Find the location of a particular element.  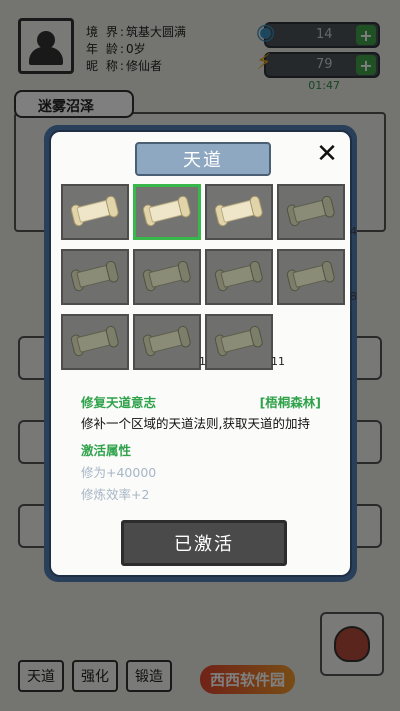

scroll-number: 4 is located at coordinates (353, 231).